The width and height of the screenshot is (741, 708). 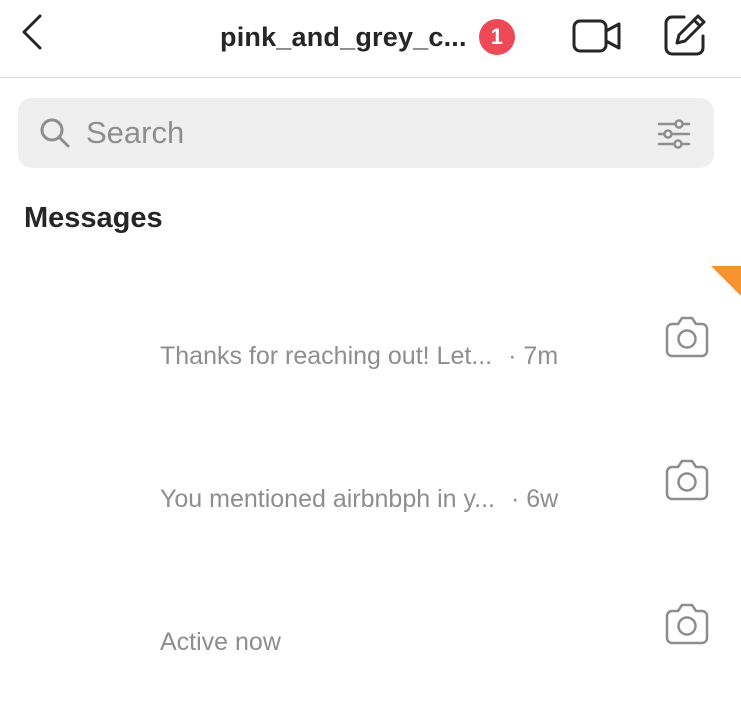 I want to click on thread-snippet: Active now, so click(x=220, y=642).